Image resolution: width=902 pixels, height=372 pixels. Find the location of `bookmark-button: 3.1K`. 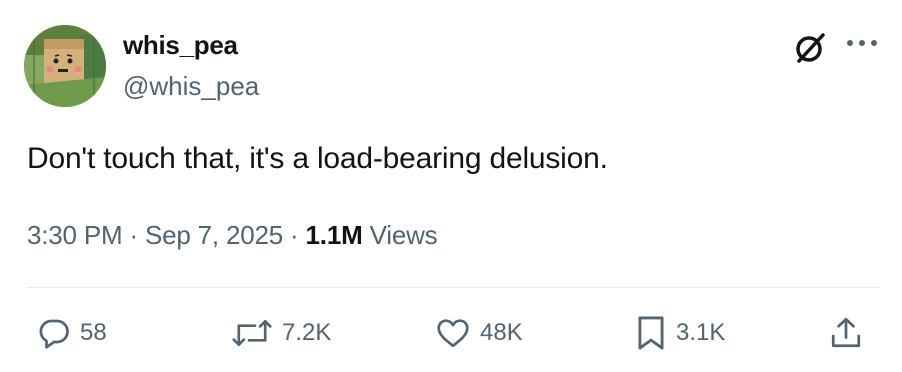

bookmark-button: 3.1K is located at coordinates (679, 333).